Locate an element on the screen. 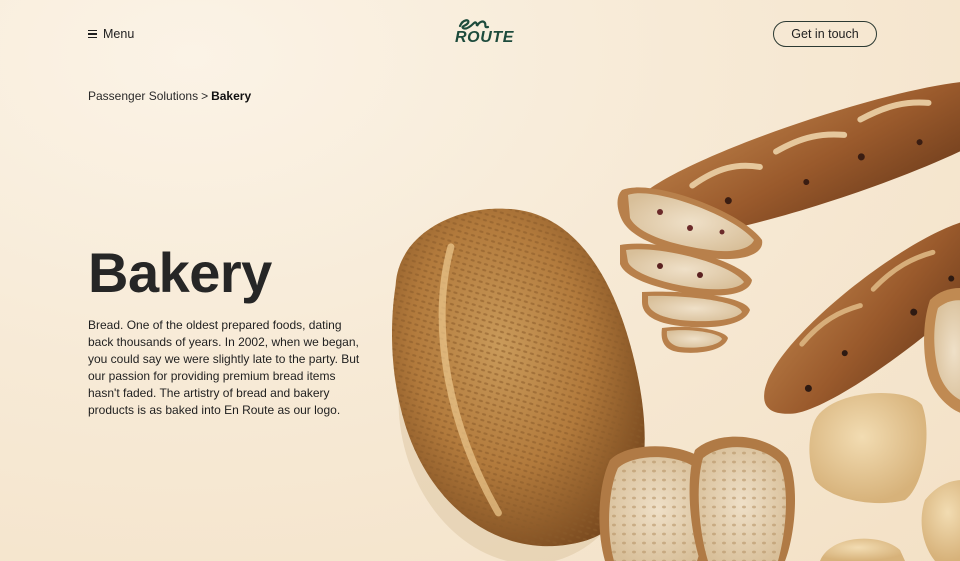 The height and width of the screenshot is (561, 960). get-in-touch-button: Get in touch is located at coordinates (825, 34).